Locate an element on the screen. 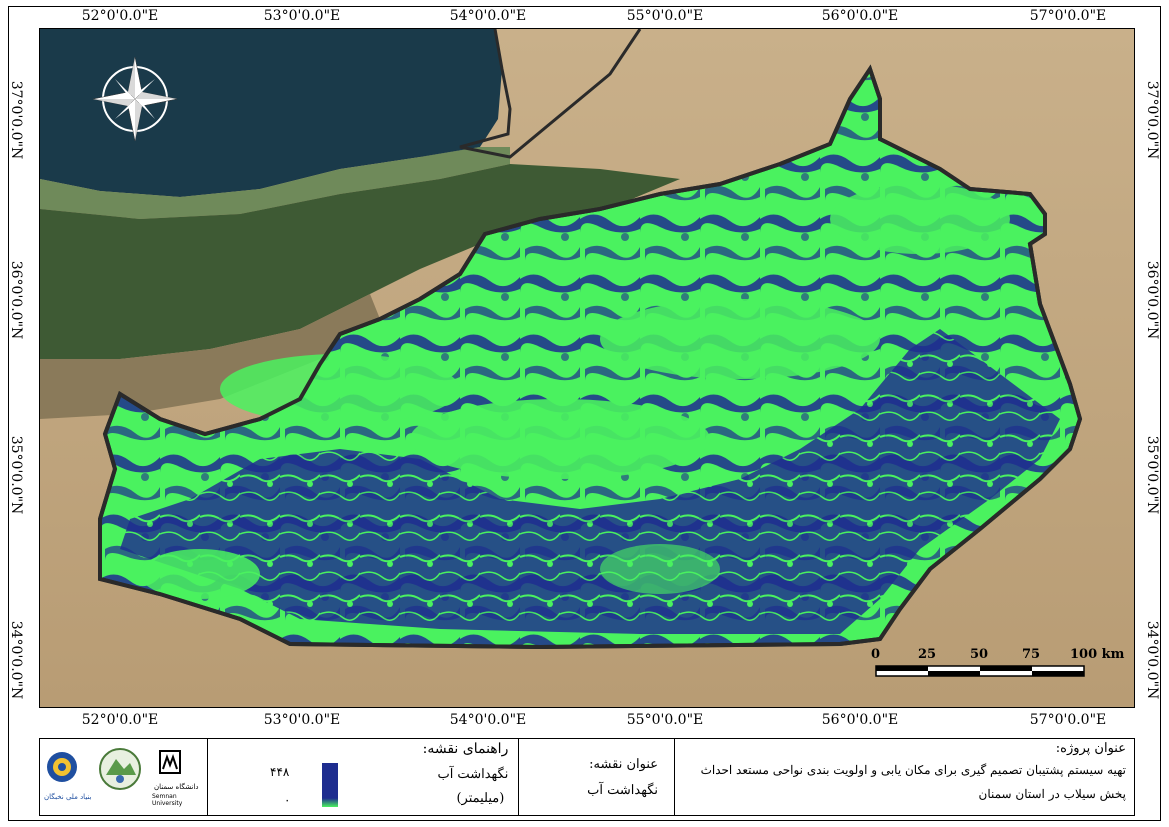 The width and height of the screenshot is (1169, 827). left-latitude-label: 37°0'0.0"N is located at coordinates (16, 120).